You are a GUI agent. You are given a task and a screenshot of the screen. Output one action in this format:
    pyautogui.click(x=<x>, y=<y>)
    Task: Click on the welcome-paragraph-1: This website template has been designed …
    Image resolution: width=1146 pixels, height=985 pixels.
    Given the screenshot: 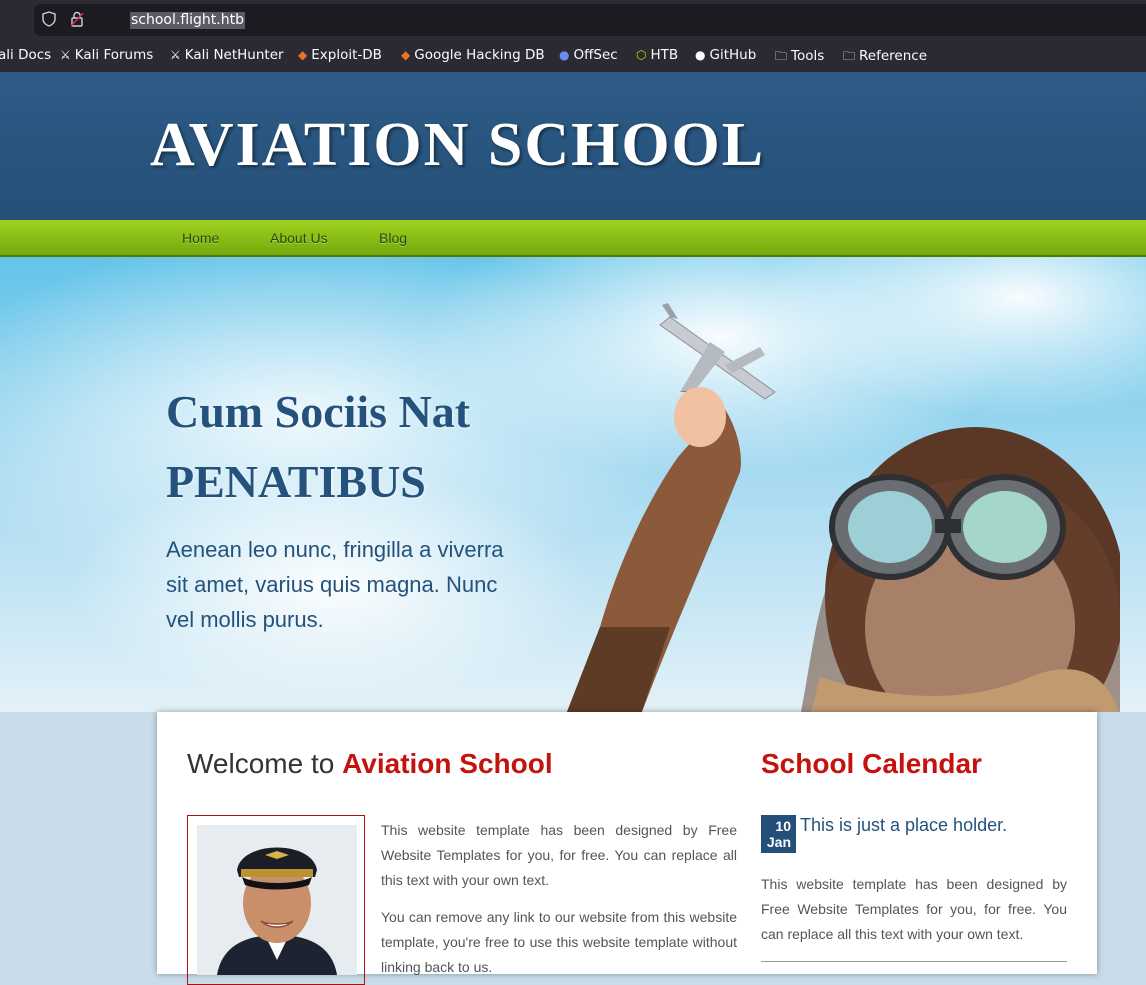 What is the action you would take?
    pyautogui.click(x=559, y=855)
    